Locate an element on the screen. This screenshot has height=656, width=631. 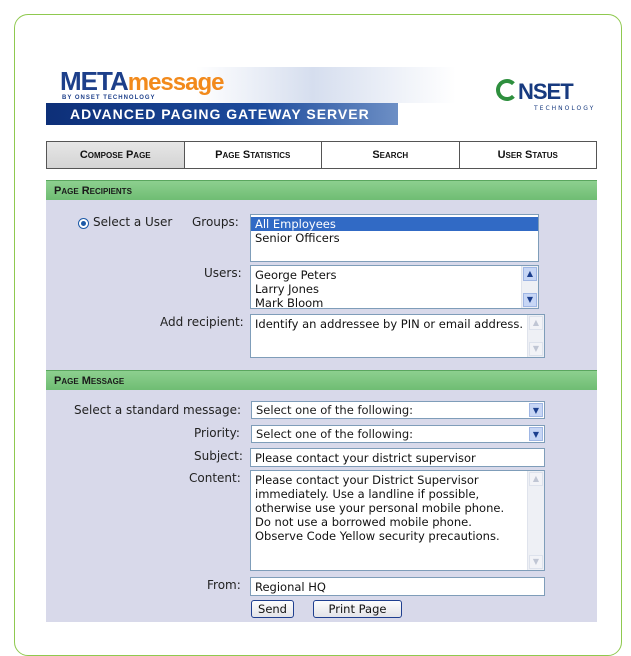
tab-user-status: User Status is located at coordinates (528, 155).